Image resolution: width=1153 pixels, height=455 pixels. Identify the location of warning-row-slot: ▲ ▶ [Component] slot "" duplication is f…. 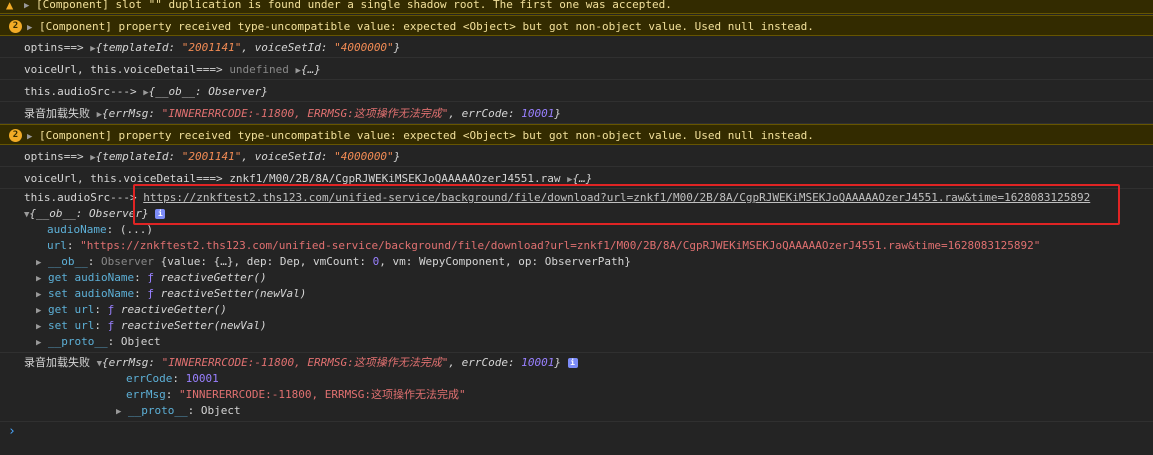
(576, 7).